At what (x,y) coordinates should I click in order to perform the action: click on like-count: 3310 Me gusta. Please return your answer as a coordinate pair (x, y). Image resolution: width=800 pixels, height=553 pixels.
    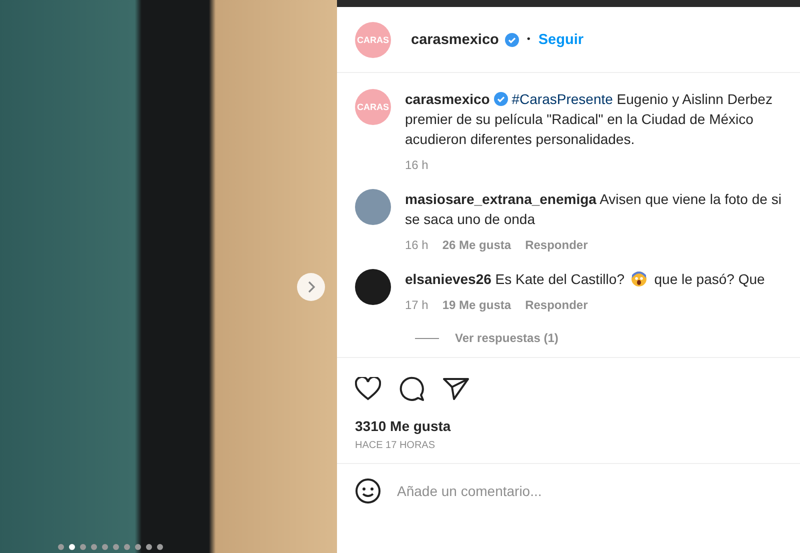
    Looking at the image, I should click on (568, 418).